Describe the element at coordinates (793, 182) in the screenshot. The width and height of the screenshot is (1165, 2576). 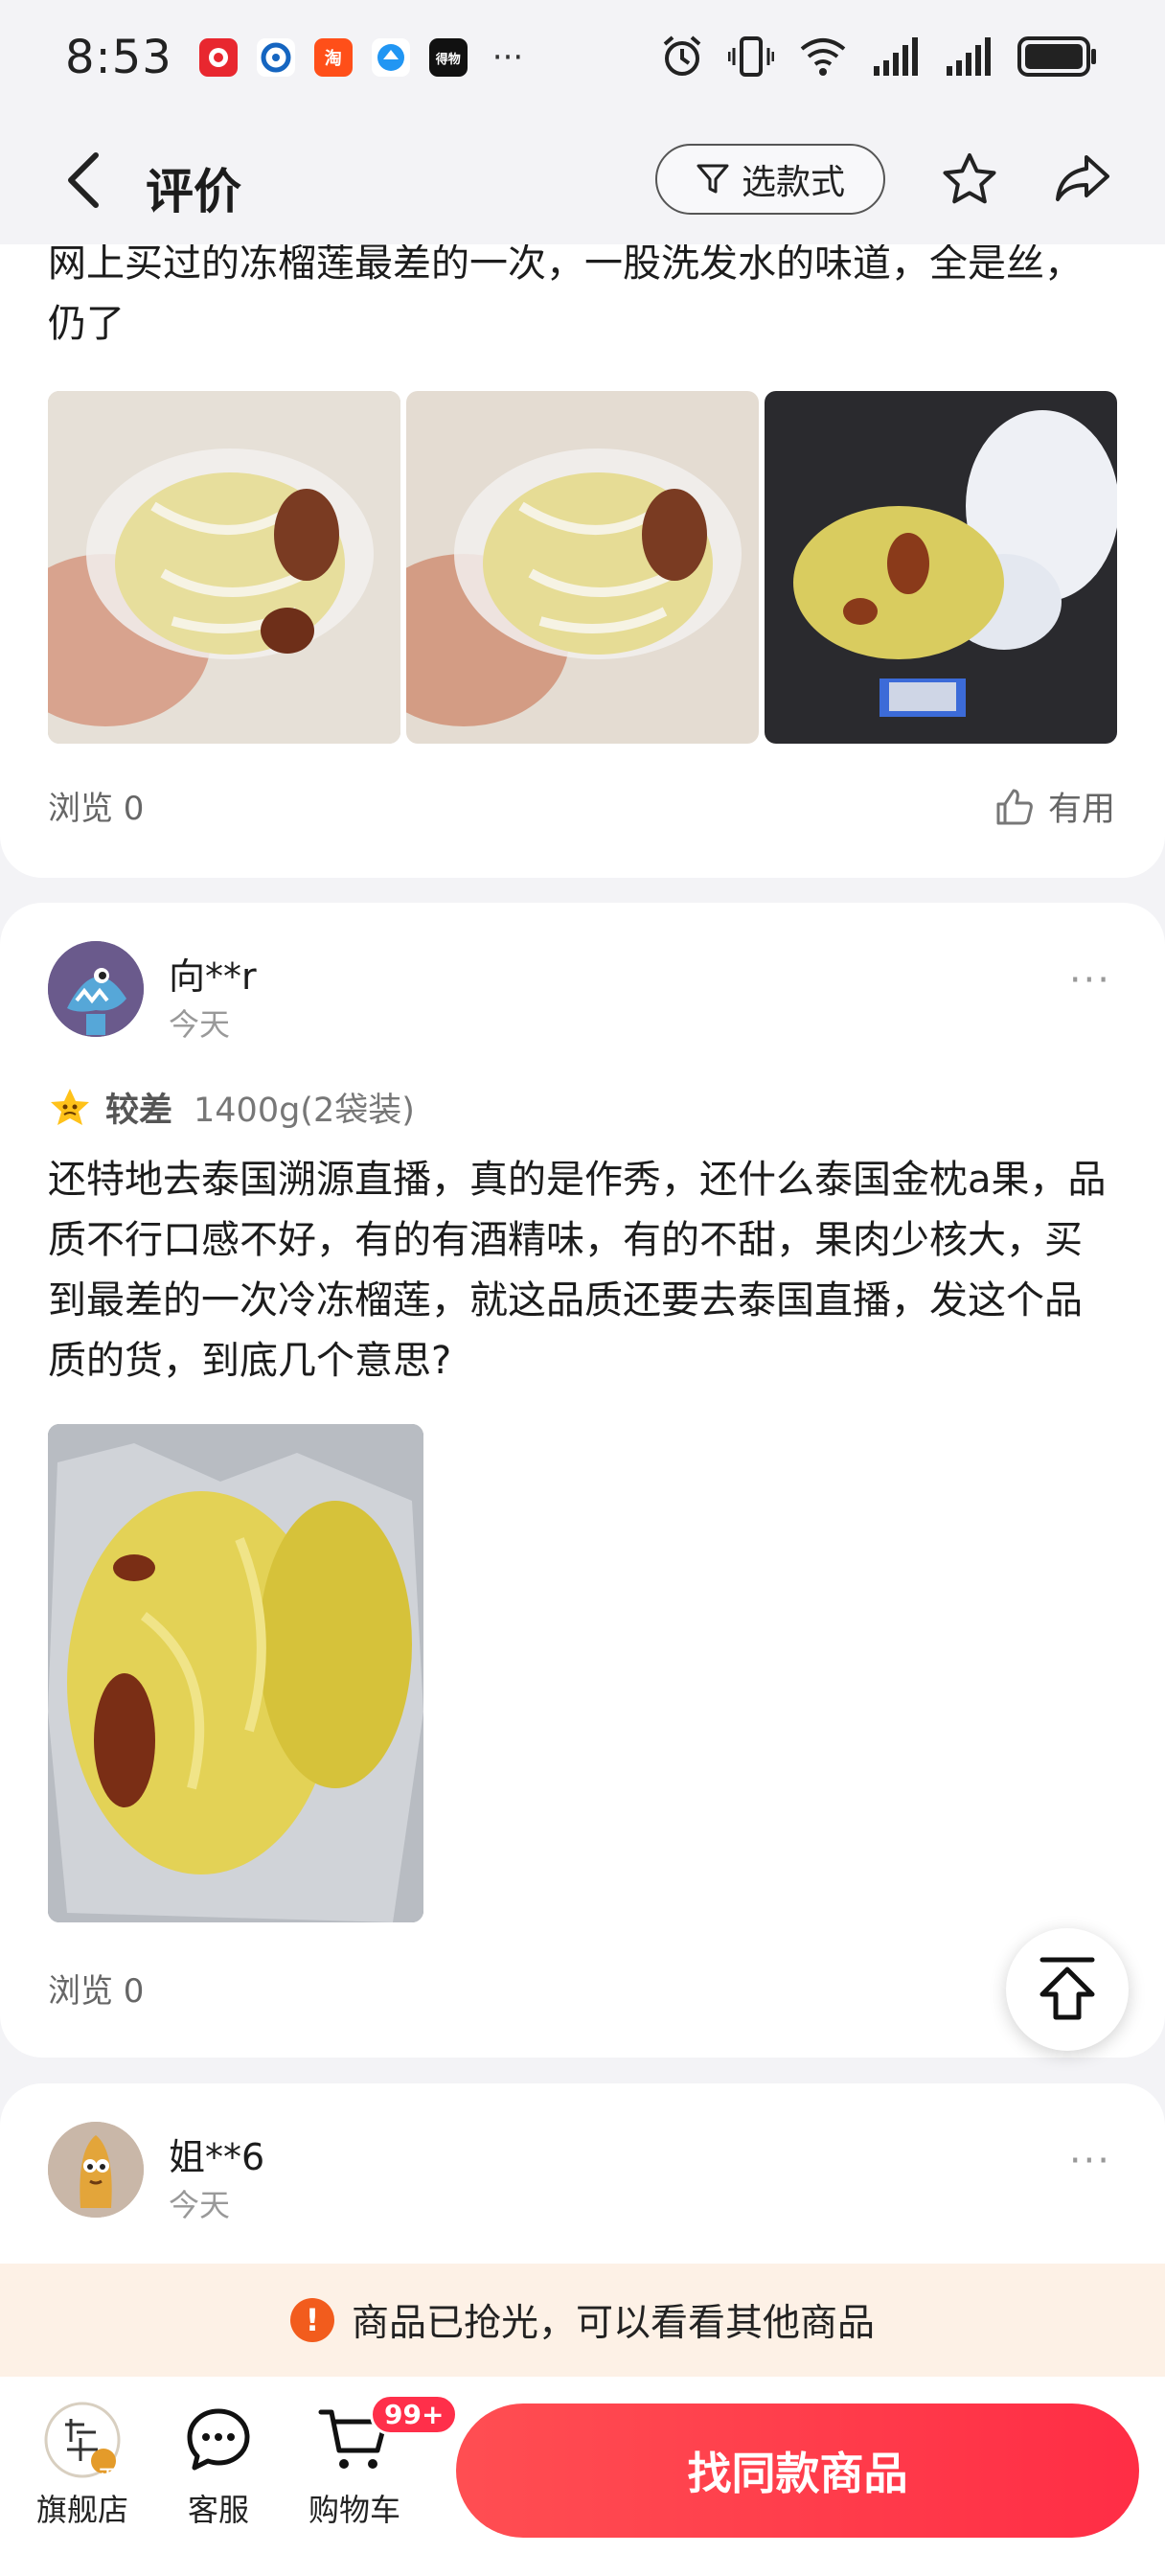
I see `filter-style-label: 选款式` at that location.